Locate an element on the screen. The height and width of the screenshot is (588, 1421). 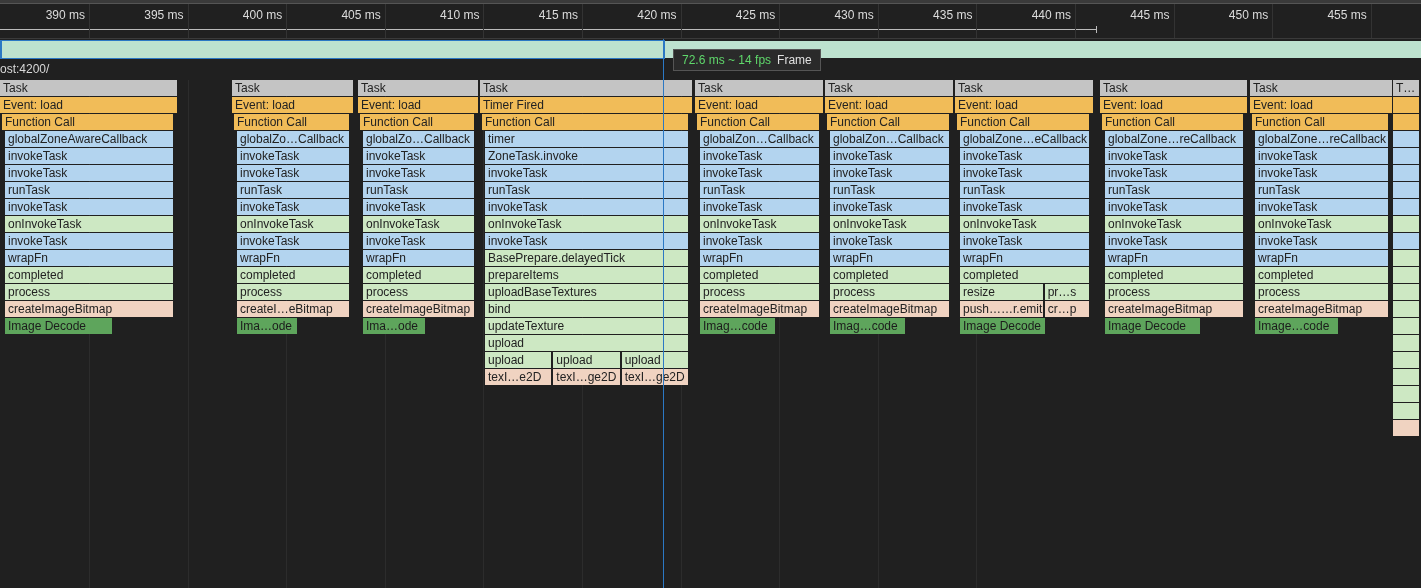
flame-bar: Imag…code is located at coordinates (737, 326).